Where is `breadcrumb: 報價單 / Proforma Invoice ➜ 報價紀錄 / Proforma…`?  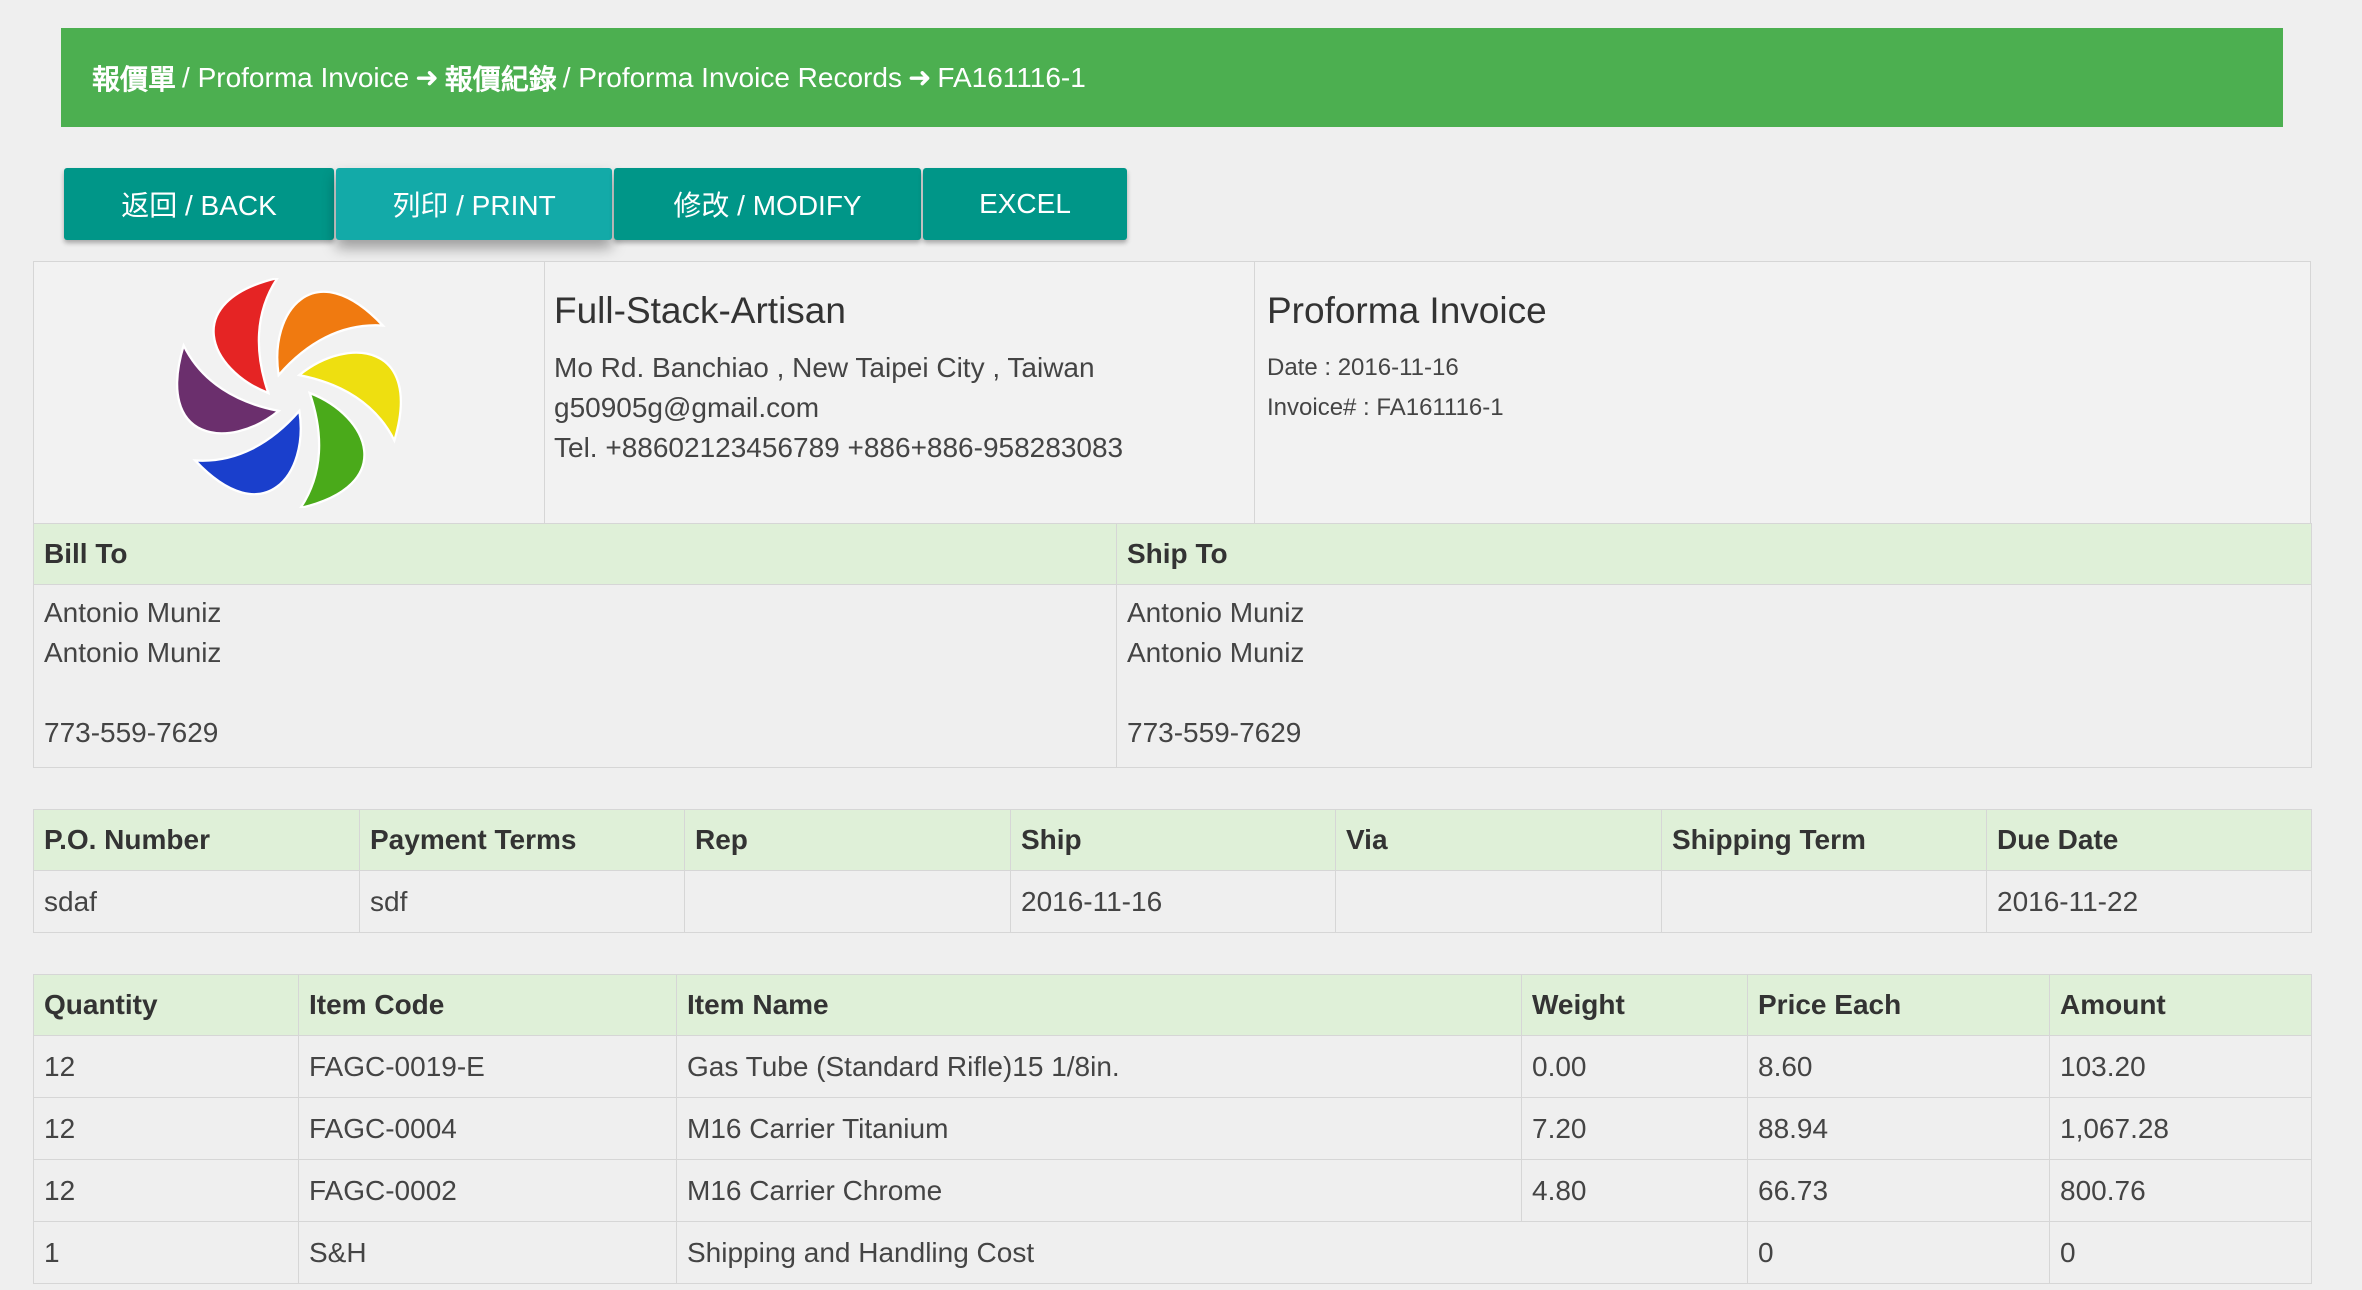 breadcrumb: 報價單 / Proforma Invoice ➜ 報價紀錄 / Proforma… is located at coordinates (1172, 77).